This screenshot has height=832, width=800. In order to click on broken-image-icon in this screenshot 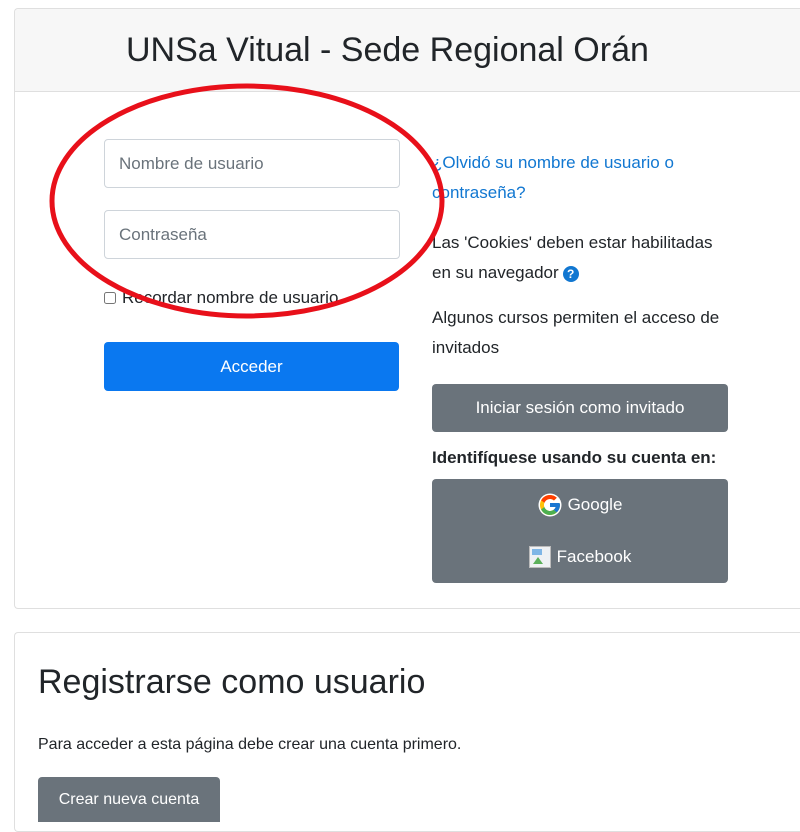, I will do `click(539, 557)`.